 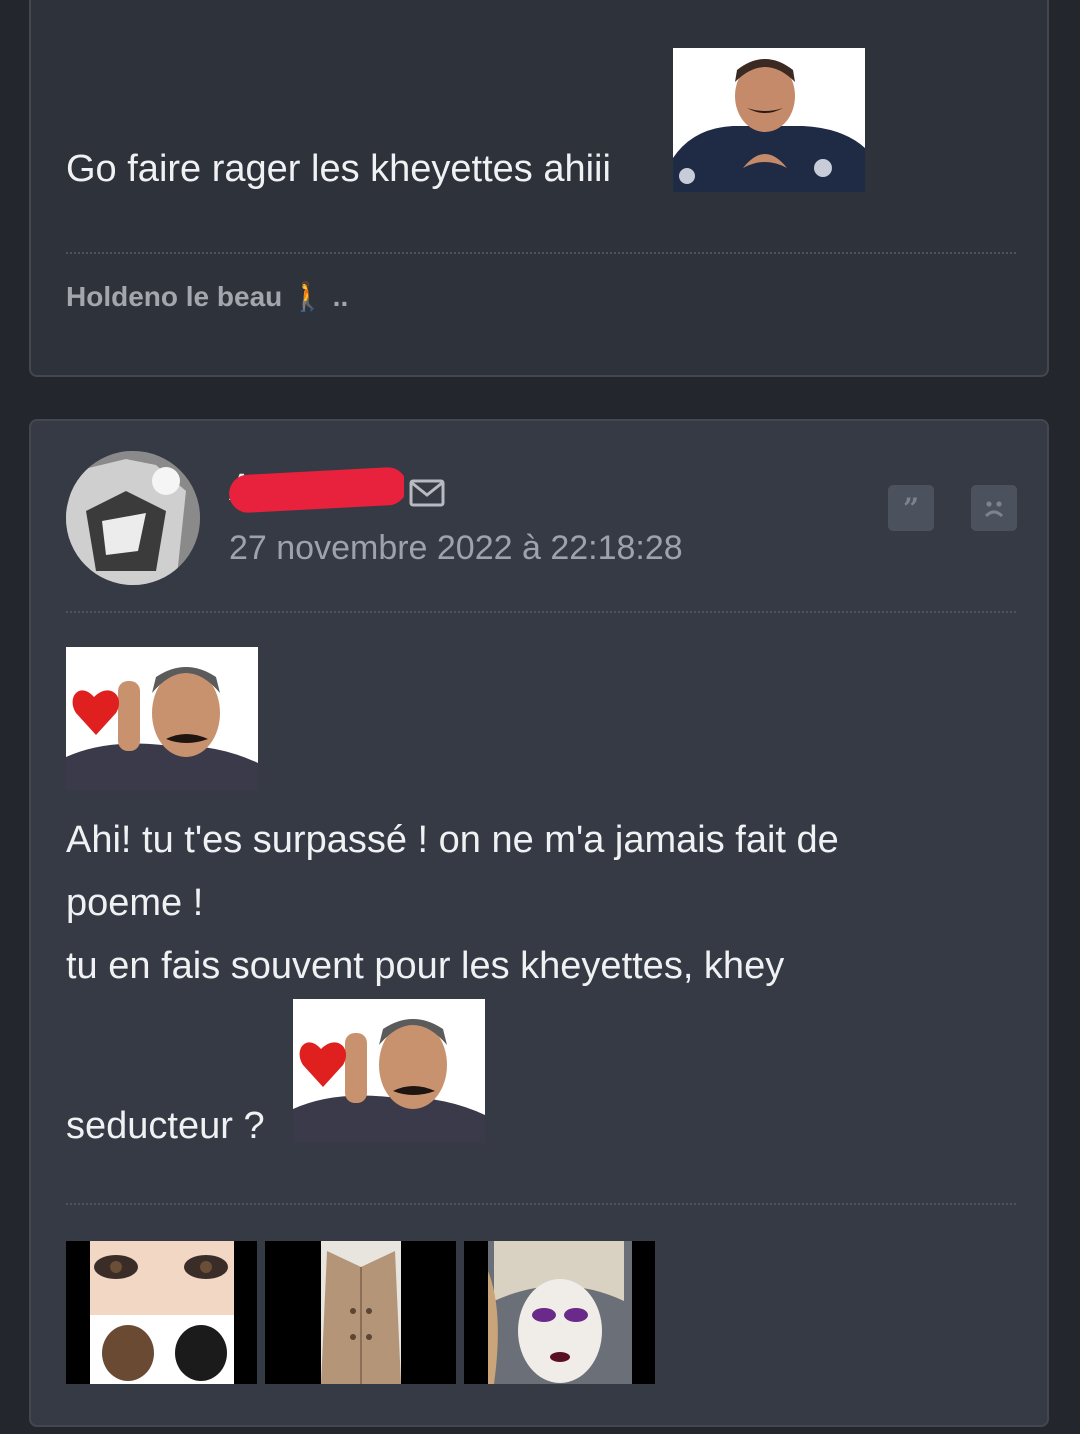 What do you see at coordinates (133, 518) in the screenshot?
I see `avatar` at bounding box center [133, 518].